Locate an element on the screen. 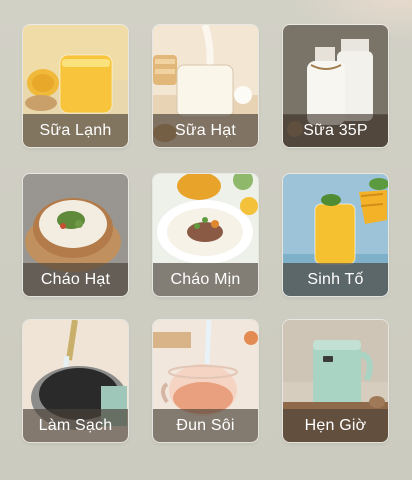 The image size is (412, 480). tile-sua-lanh: Sữa Lạnh is located at coordinates (75, 86).